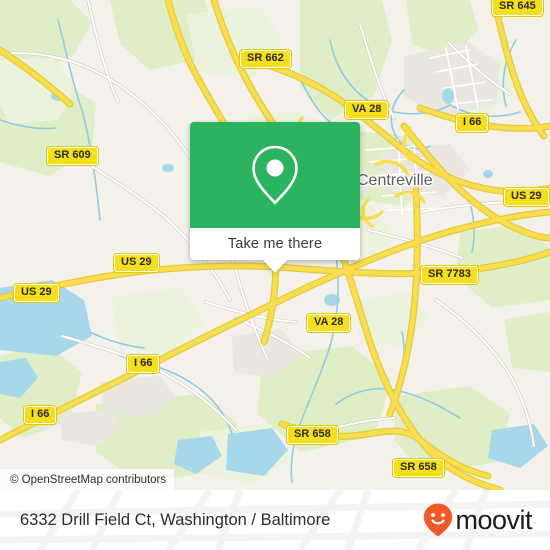  What do you see at coordinates (438, 520) in the screenshot?
I see `moovit-smiley-pin-icon` at bounding box center [438, 520].